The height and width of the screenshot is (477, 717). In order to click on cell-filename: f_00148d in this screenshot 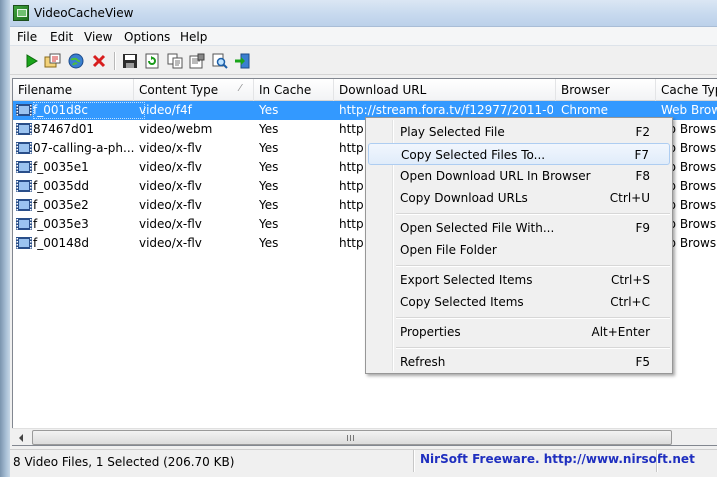, I will do `click(61, 243)`.